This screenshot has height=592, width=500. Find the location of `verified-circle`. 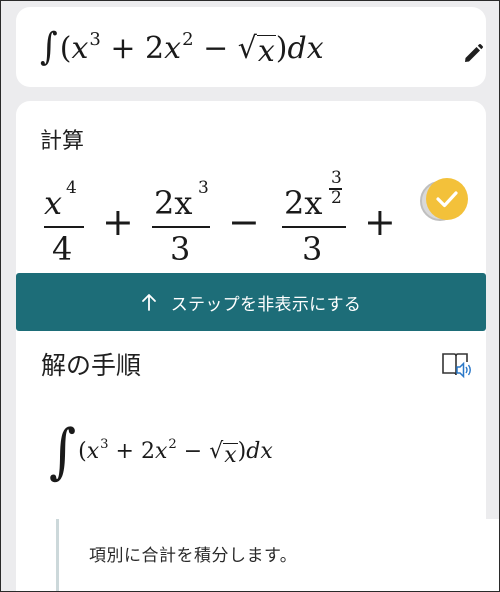

verified-circle is located at coordinates (447, 199).